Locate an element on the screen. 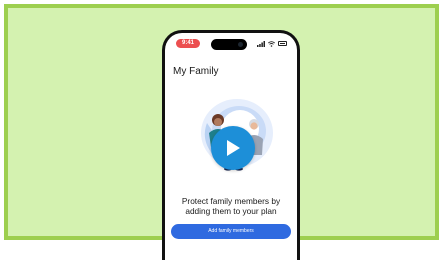 The image size is (445, 260). dynamic-island is located at coordinates (229, 44).